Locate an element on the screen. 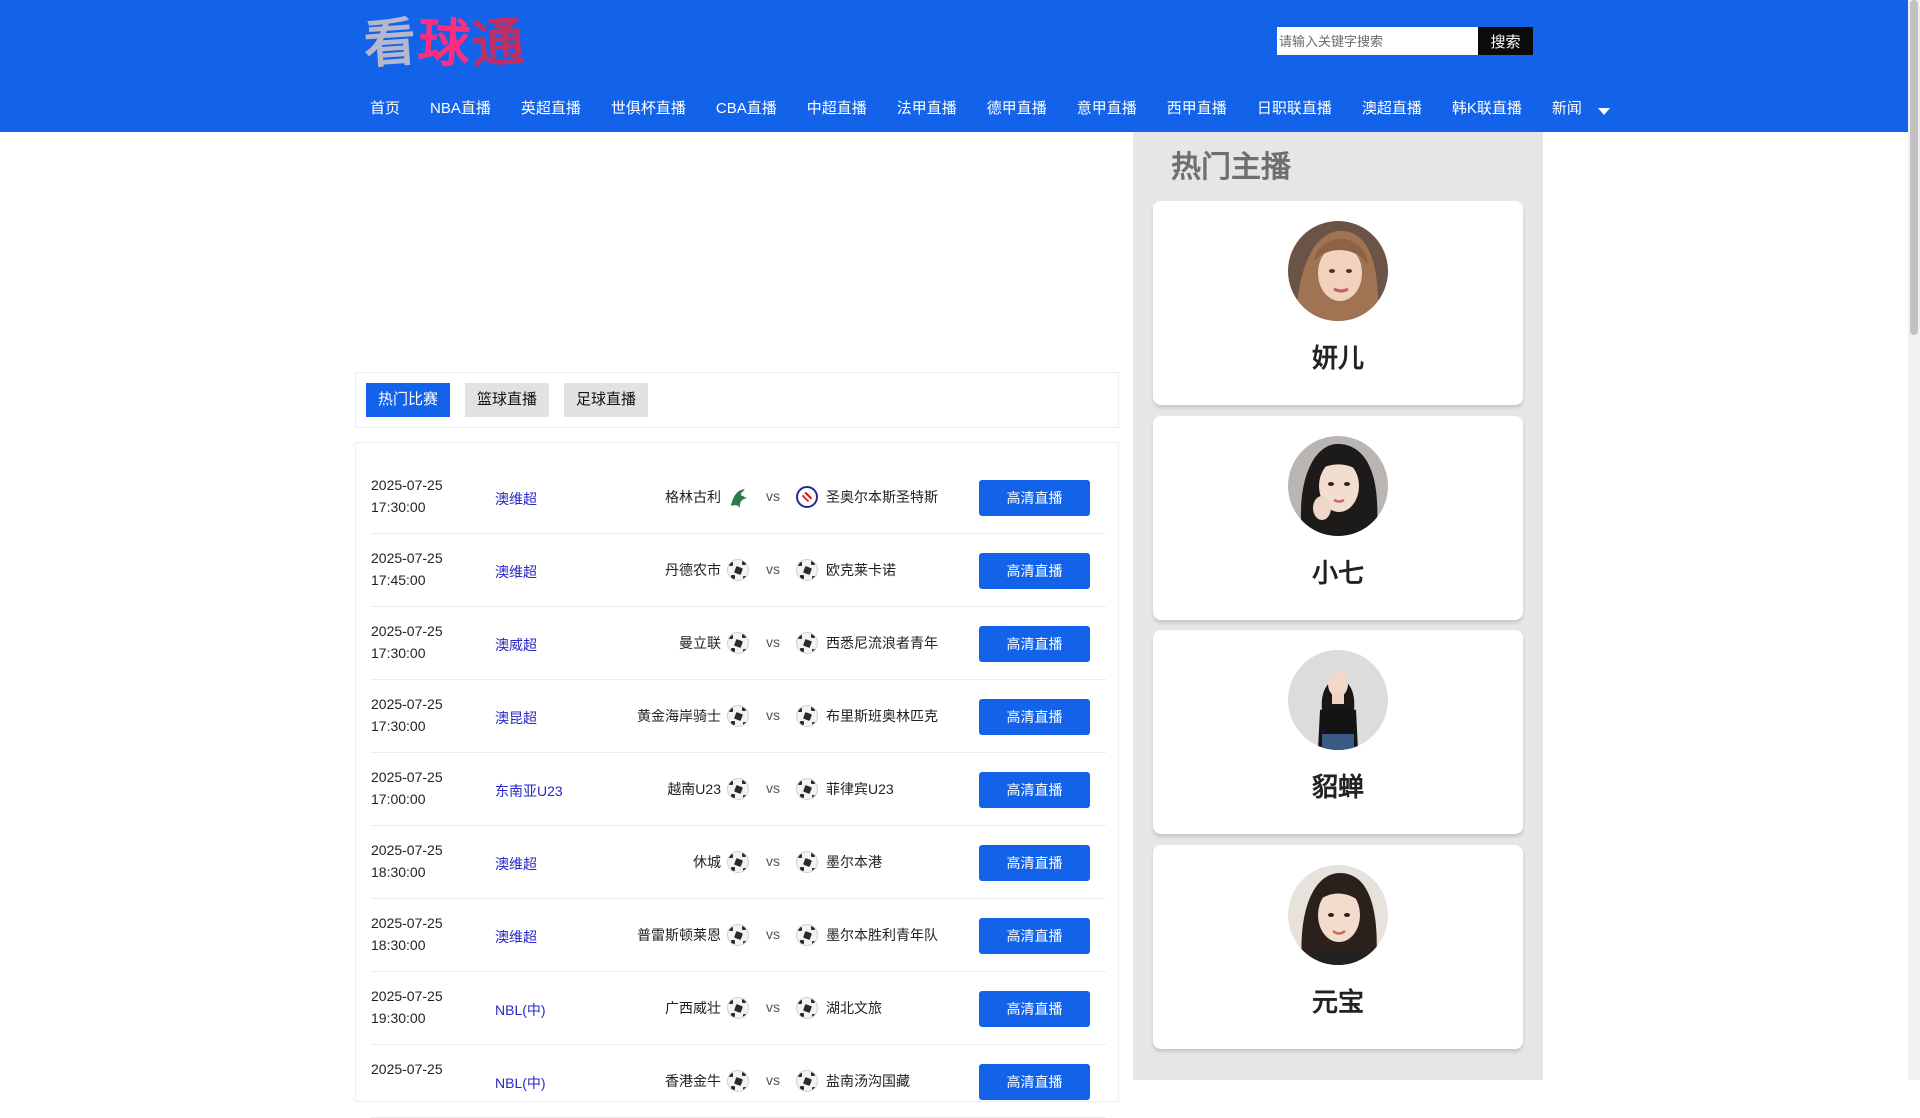  streamer-card: 元宝 is located at coordinates (1338, 947).